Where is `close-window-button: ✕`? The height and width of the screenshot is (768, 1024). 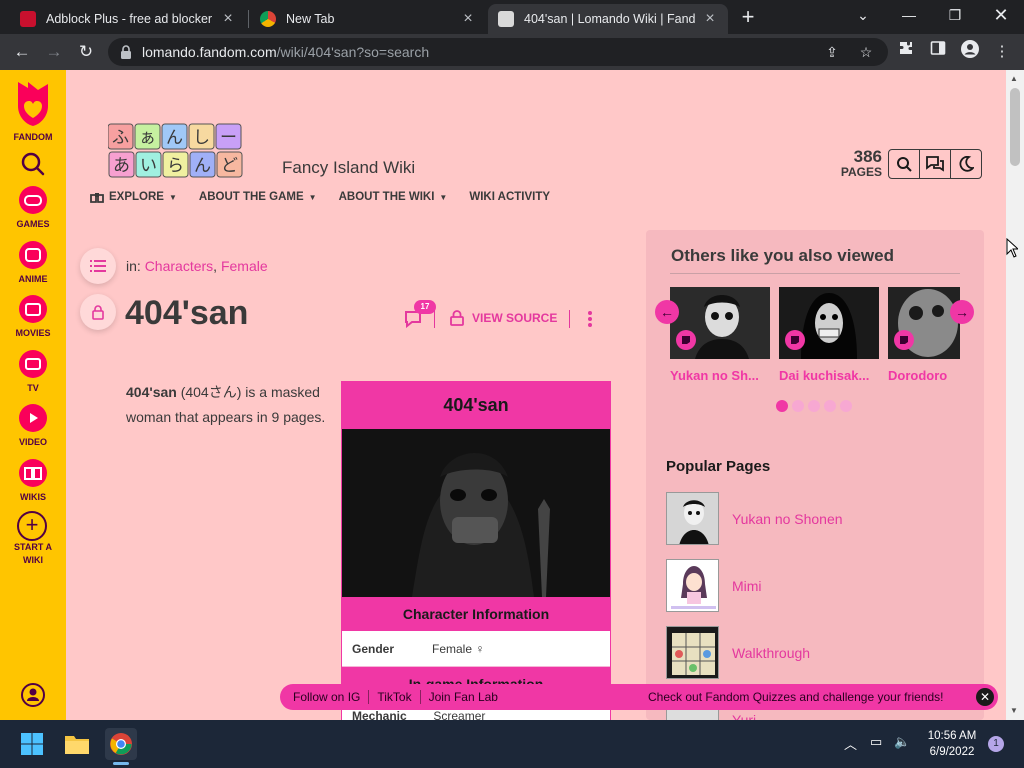 close-window-button: ✕ is located at coordinates (1001, 16).